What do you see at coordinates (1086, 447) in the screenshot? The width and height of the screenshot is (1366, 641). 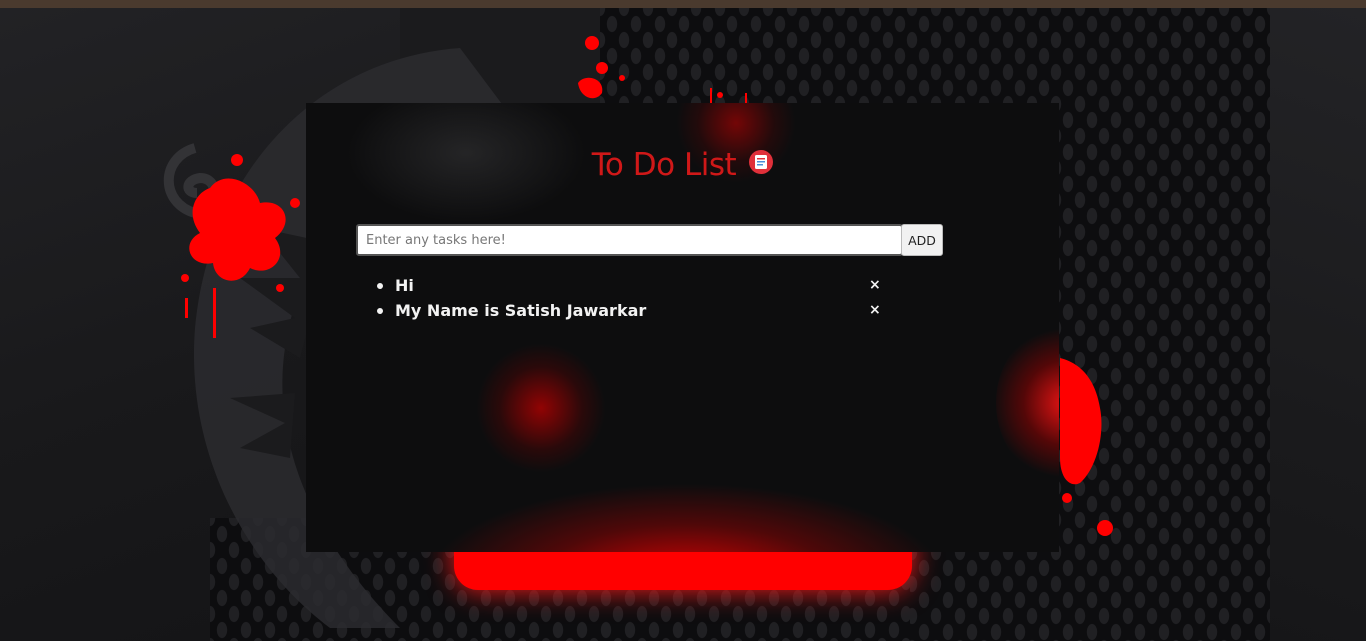 I see `blood-splatter-right` at bounding box center [1086, 447].